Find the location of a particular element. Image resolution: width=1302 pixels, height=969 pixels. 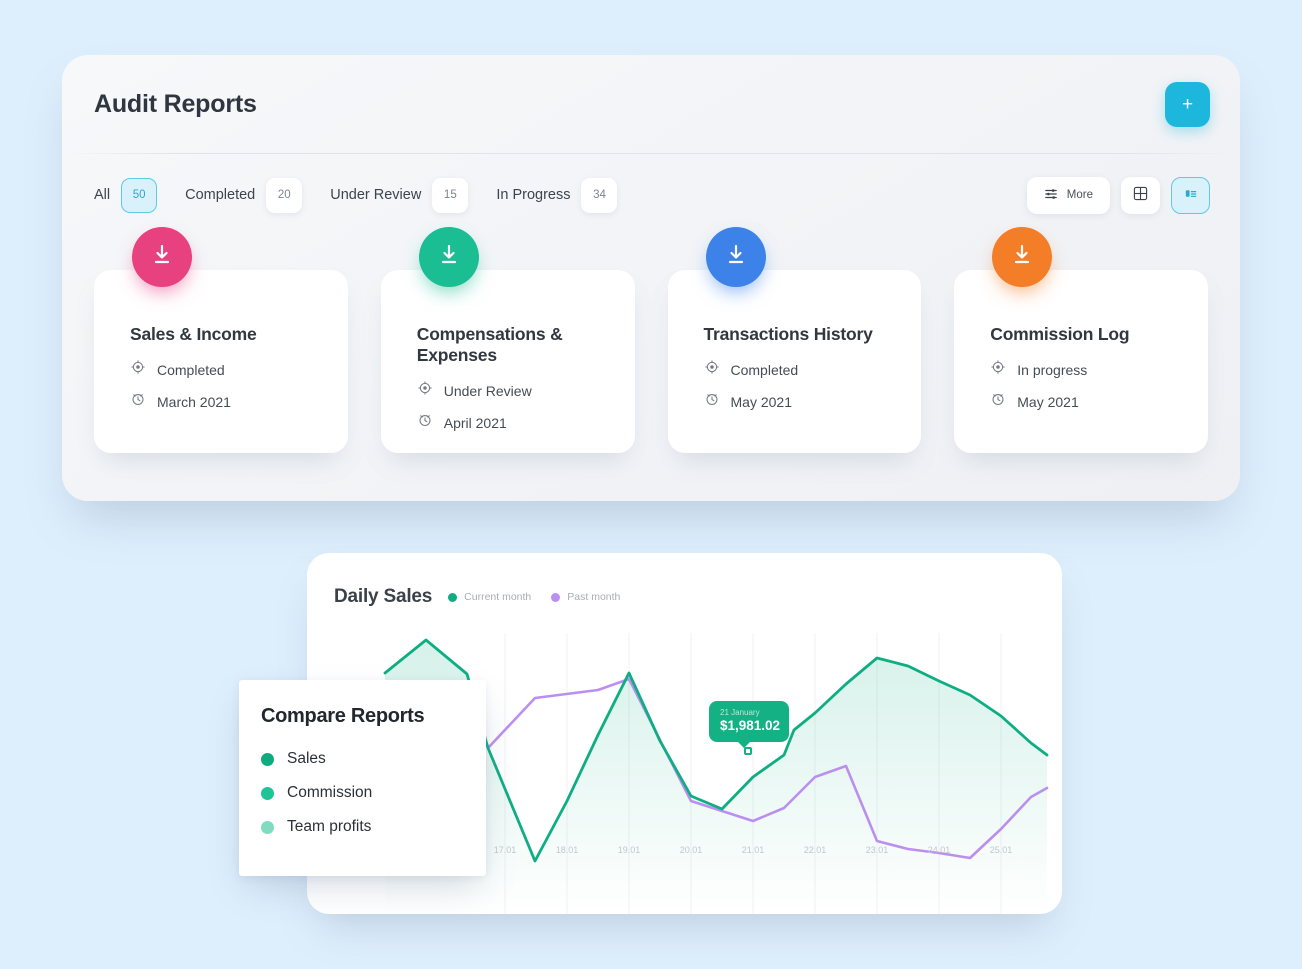

compare-label-team-profits: Team profits is located at coordinates (329, 826).